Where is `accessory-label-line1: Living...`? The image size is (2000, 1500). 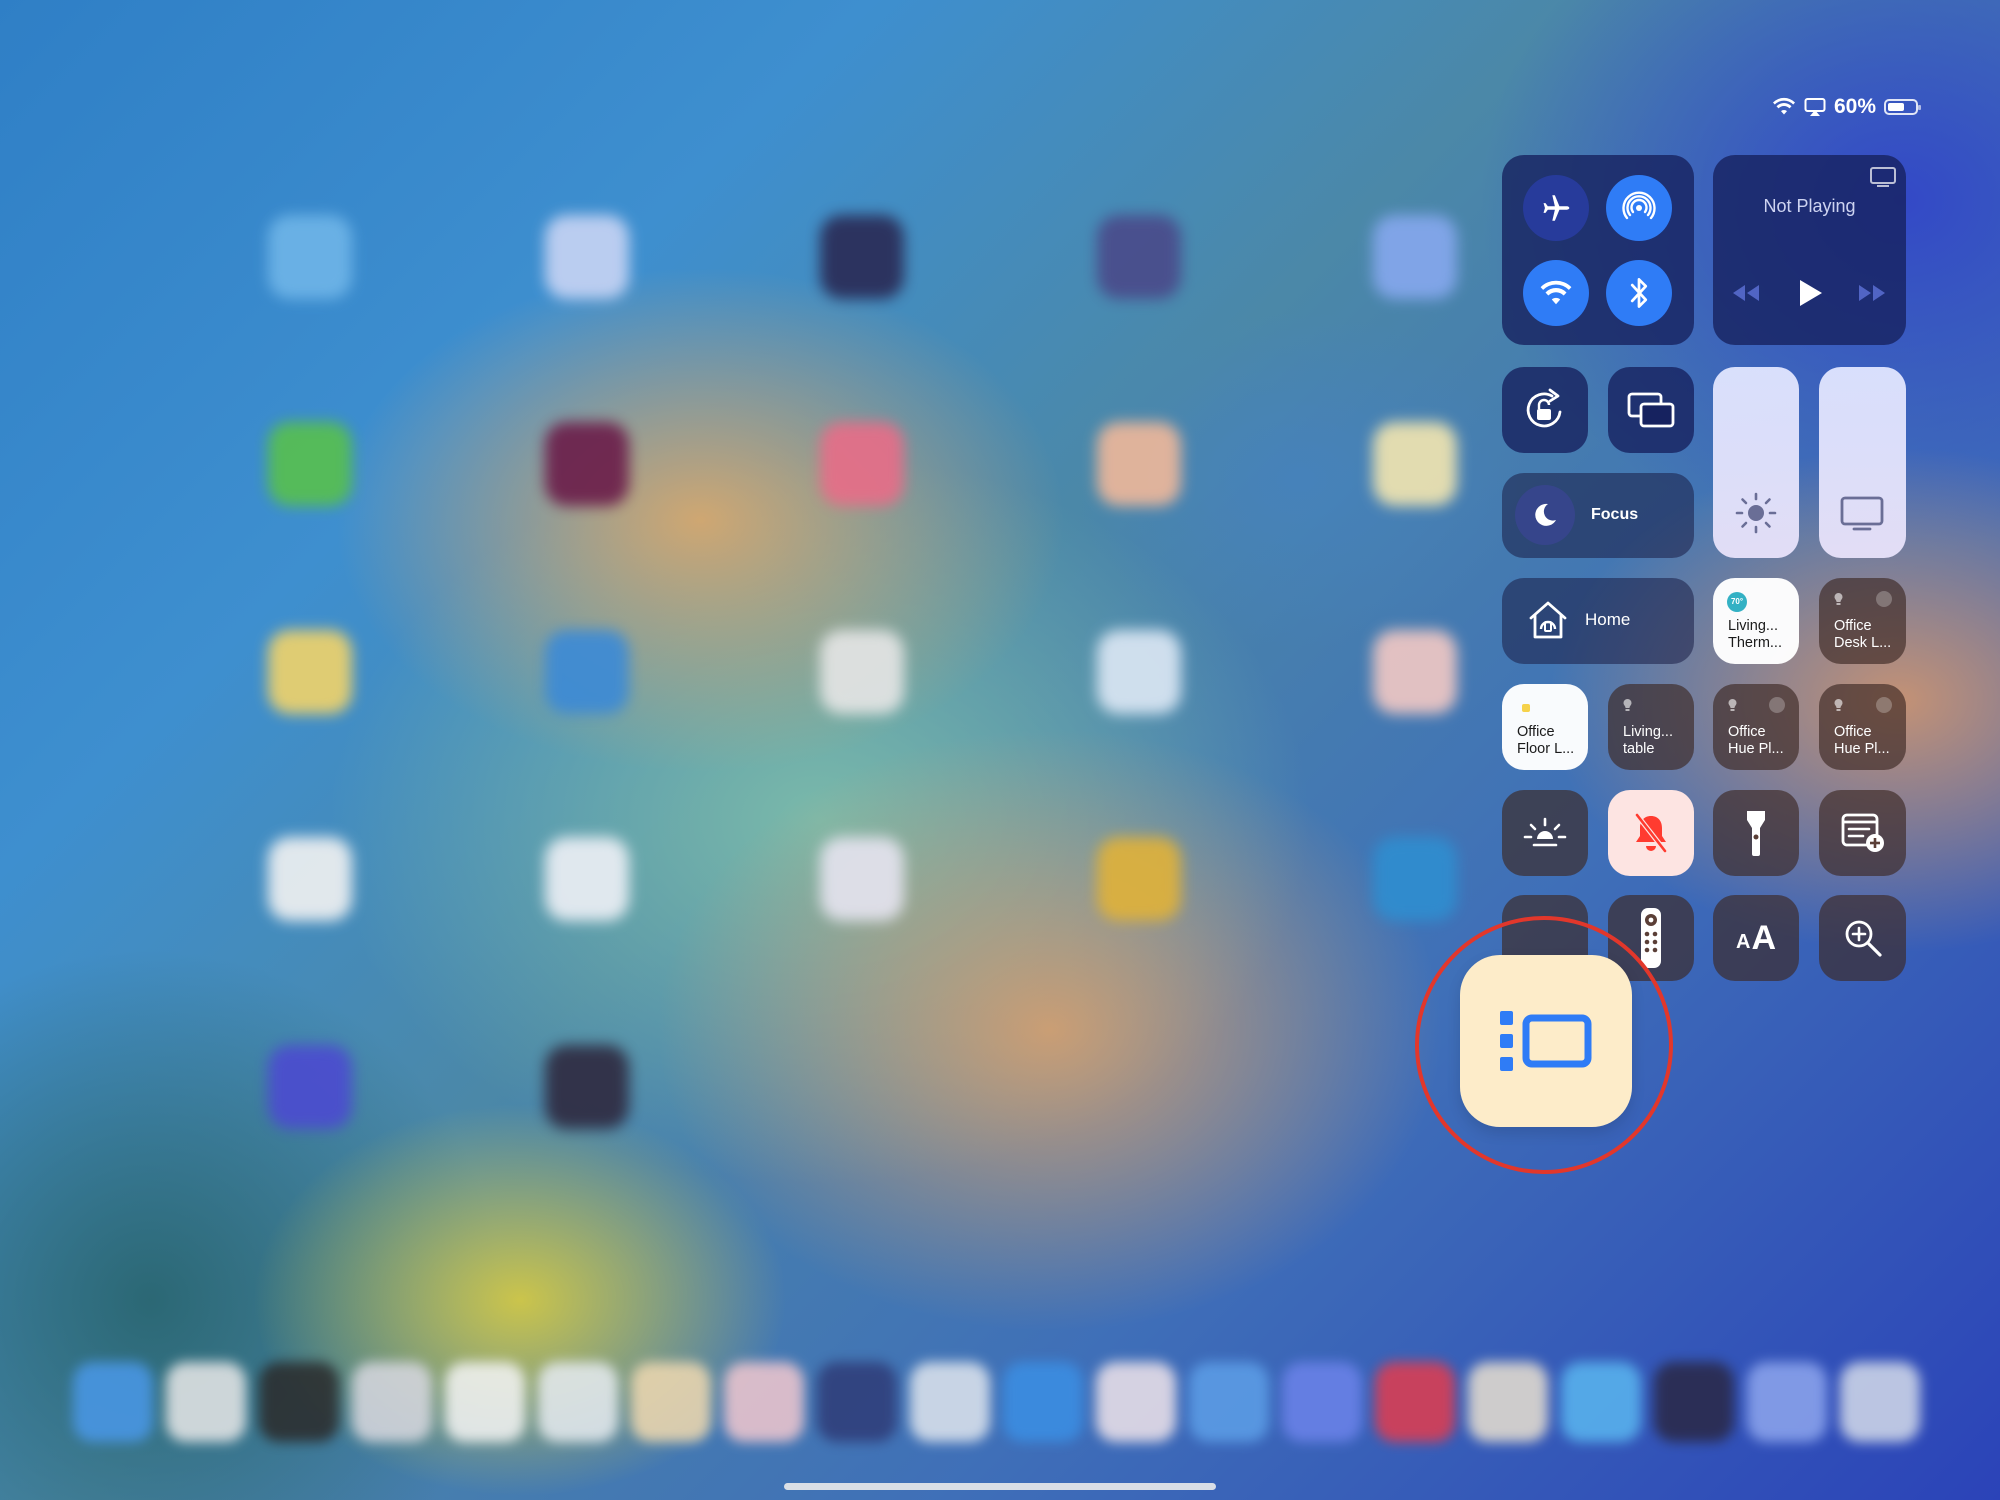
accessory-label-line1: Living... is located at coordinates (1753, 626).